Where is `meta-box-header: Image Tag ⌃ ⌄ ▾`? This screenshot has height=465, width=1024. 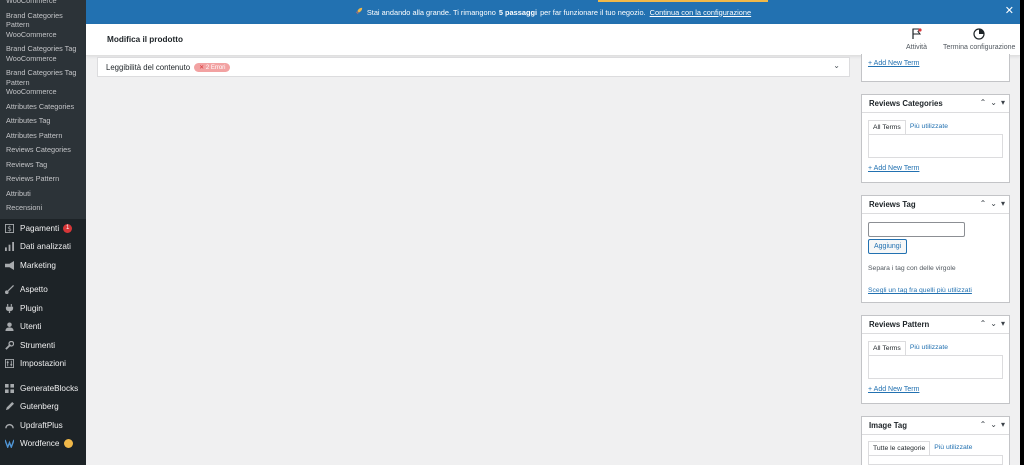
meta-box-header: Image Tag ⌃ ⌄ ▾ is located at coordinates (935, 426).